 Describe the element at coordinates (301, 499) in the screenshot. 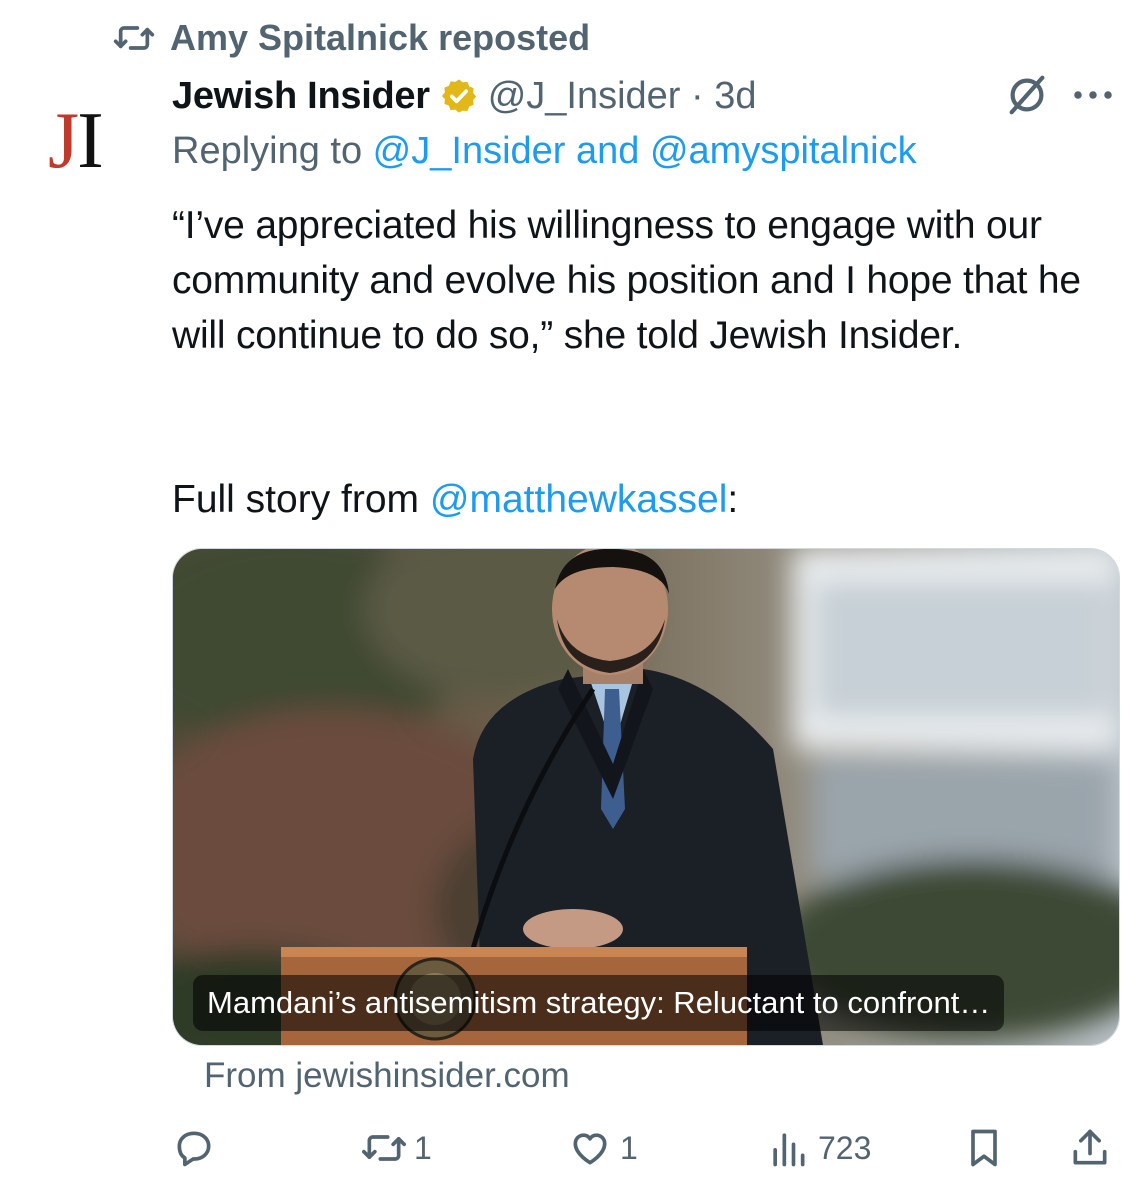

I see `story-prefix: Full story from` at that location.